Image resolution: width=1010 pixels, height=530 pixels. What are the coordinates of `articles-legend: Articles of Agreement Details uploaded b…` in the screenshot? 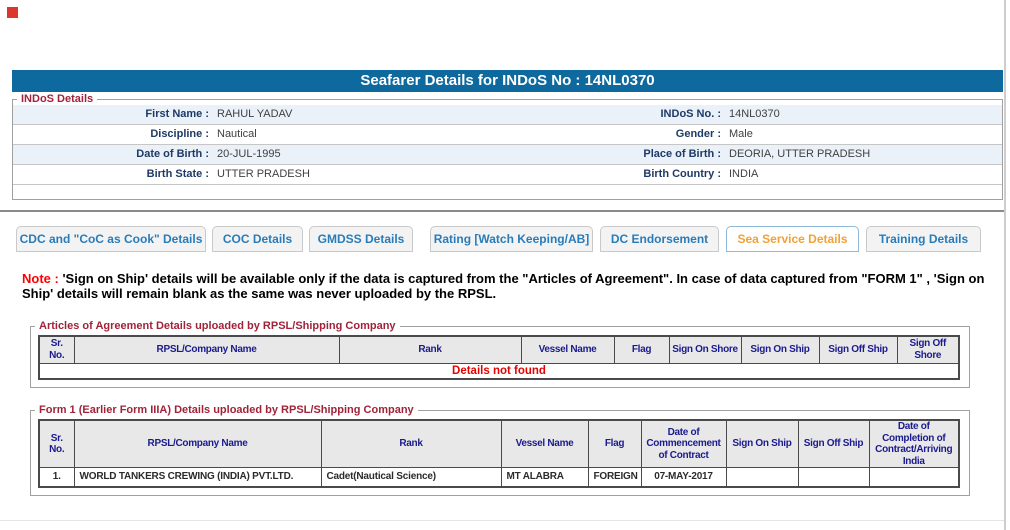 It's located at (217, 326).